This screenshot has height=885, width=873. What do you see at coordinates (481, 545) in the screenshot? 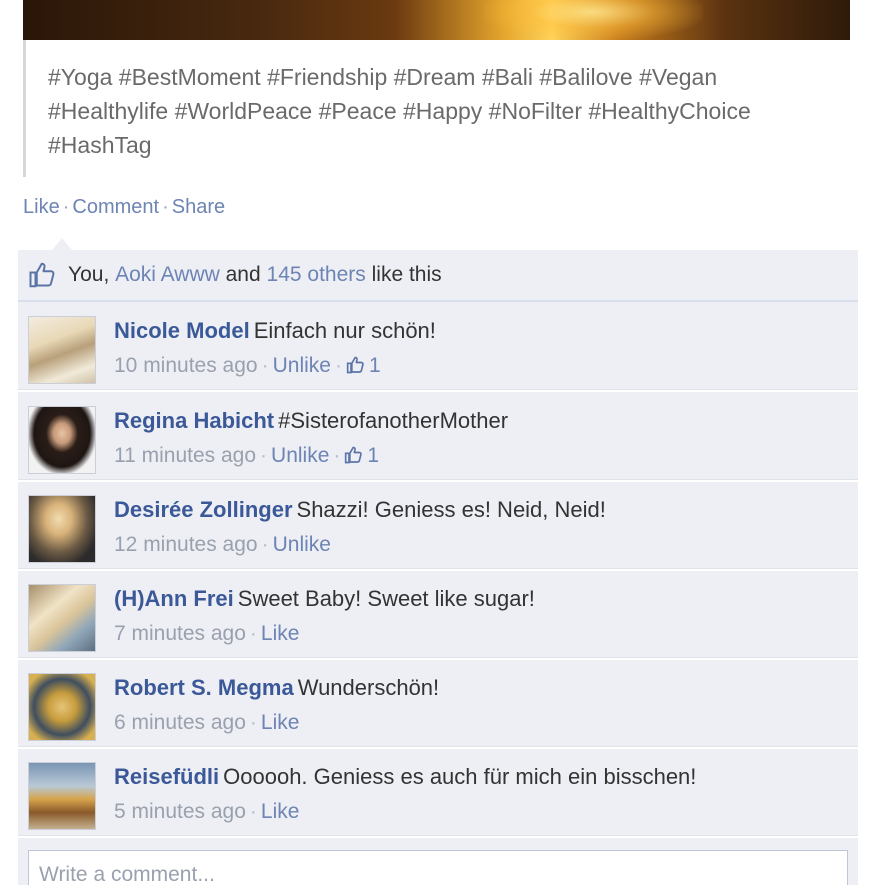
I see `comment-meta: 12 minutes ago · Unlike` at bounding box center [481, 545].